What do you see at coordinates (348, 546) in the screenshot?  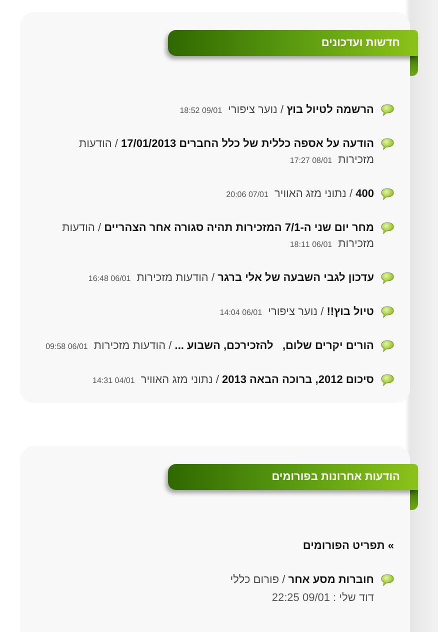 I see `forum-menu-link: » תפריט הפורומים` at bounding box center [348, 546].